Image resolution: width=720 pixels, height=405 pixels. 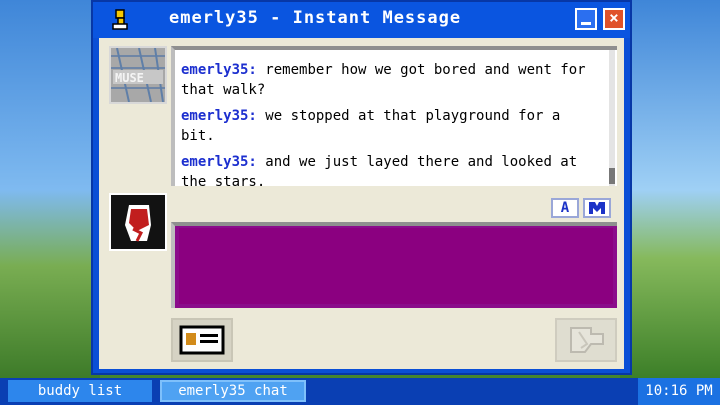 What do you see at coordinates (80, 391) in the screenshot?
I see `taskbar-buddy-list: buddy list` at bounding box center [80, 391].